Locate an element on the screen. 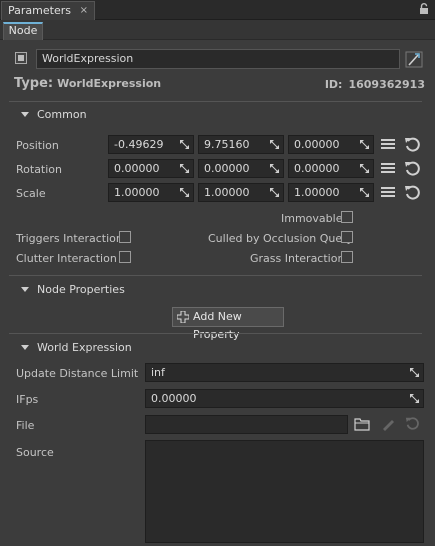 The image size is (435, 546). id-value: 1609362913 is located at coordinates (386, 84).